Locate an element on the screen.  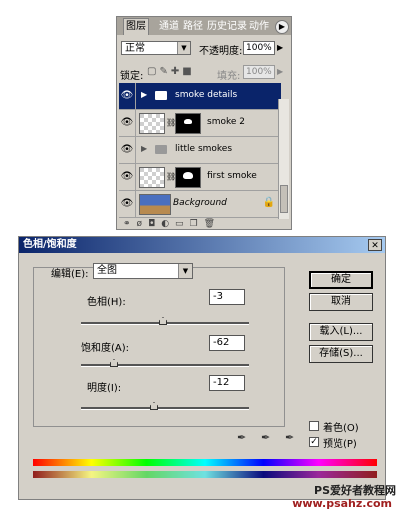
new-group-icon: ▭ is located at coordinates (182, 224).